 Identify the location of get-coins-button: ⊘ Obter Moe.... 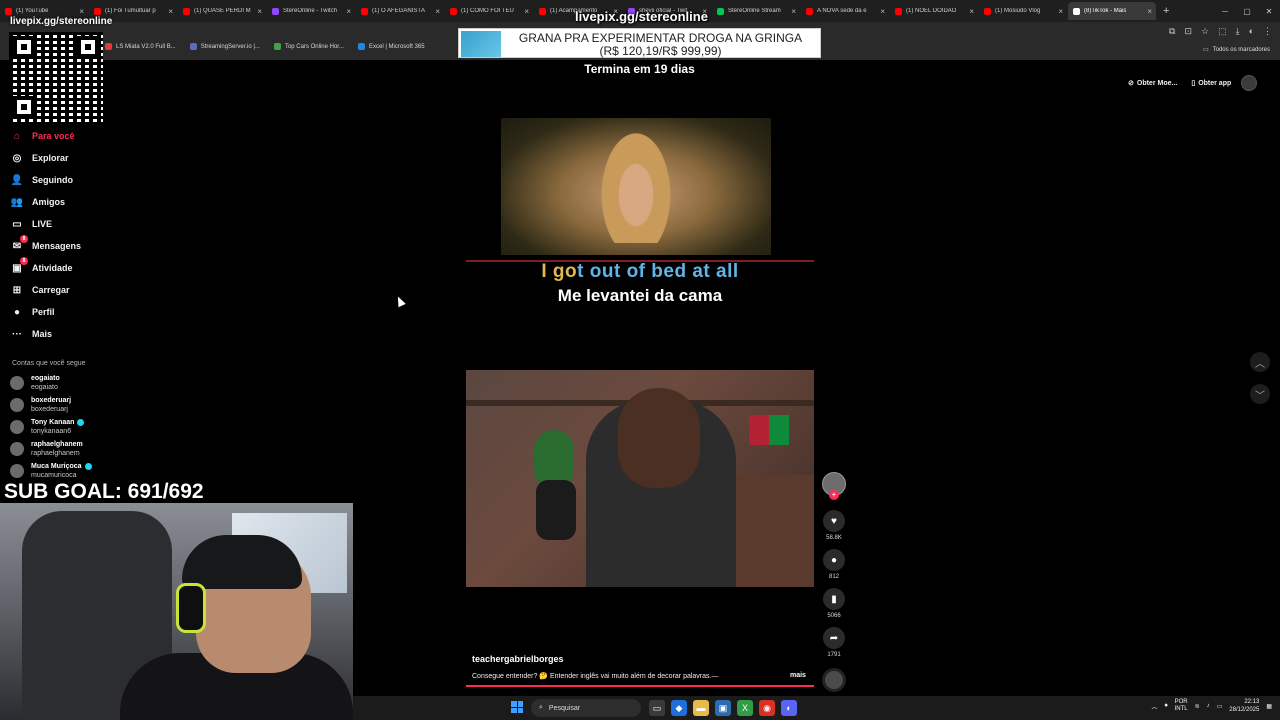
(1152, 83).